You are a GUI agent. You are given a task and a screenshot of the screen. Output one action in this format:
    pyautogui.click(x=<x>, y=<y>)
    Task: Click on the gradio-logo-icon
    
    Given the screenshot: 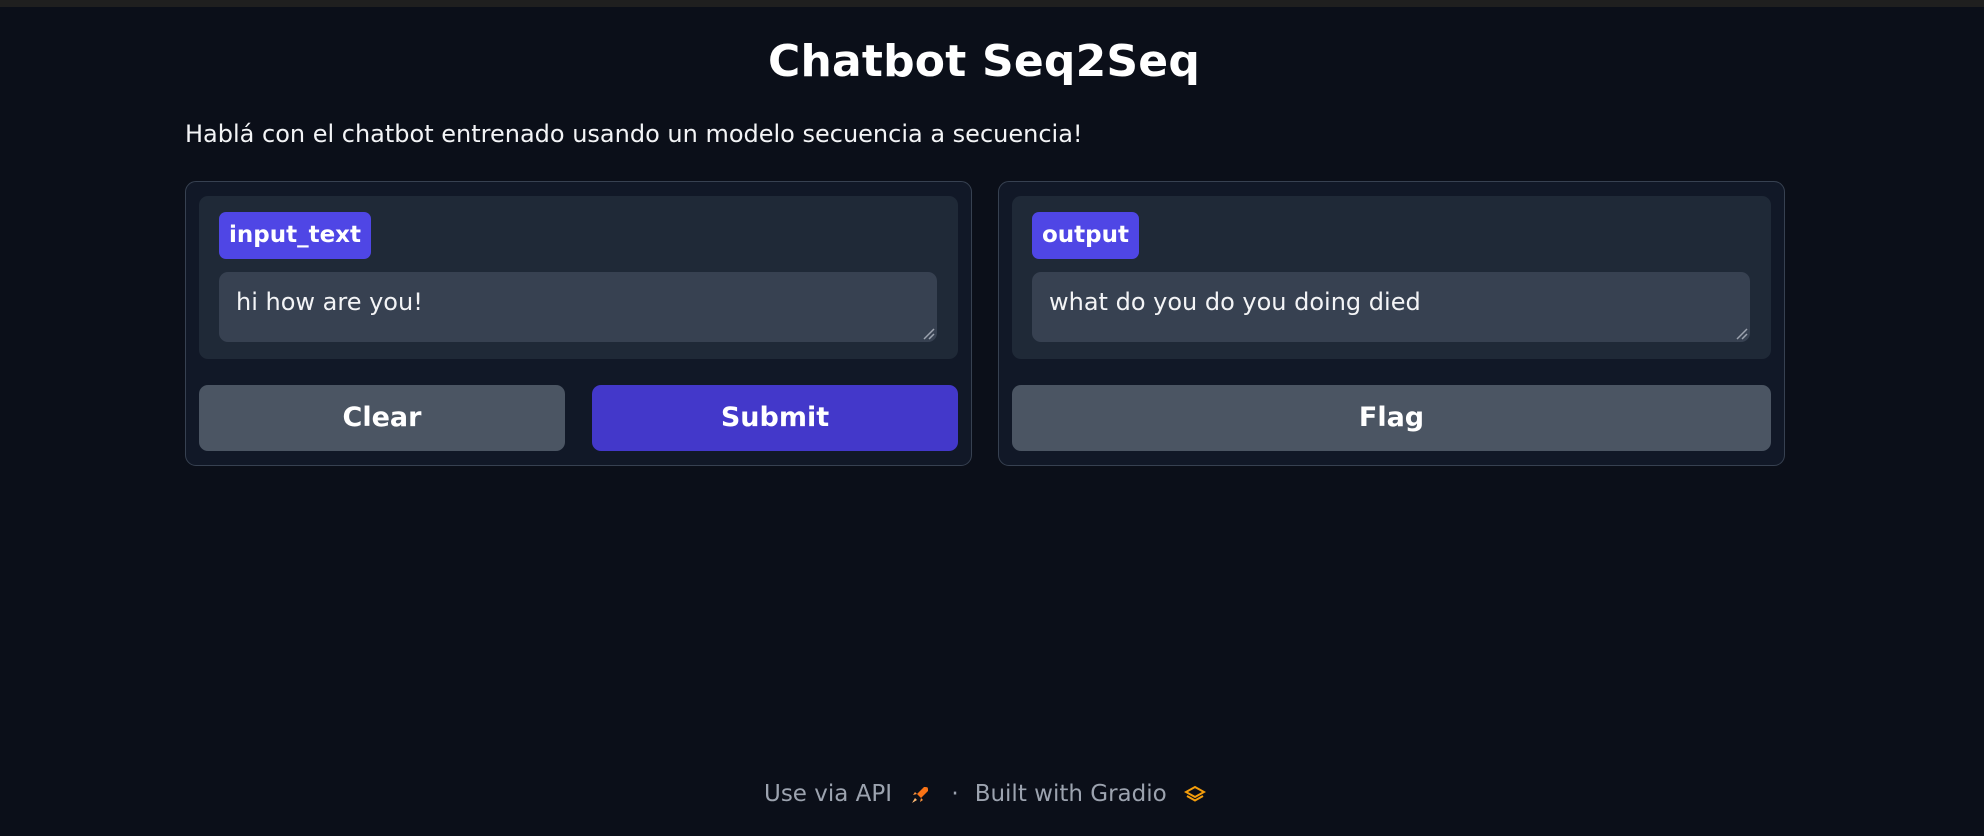 What is the action you would take?
    pyautogui.click(x=1195, y=793)
    